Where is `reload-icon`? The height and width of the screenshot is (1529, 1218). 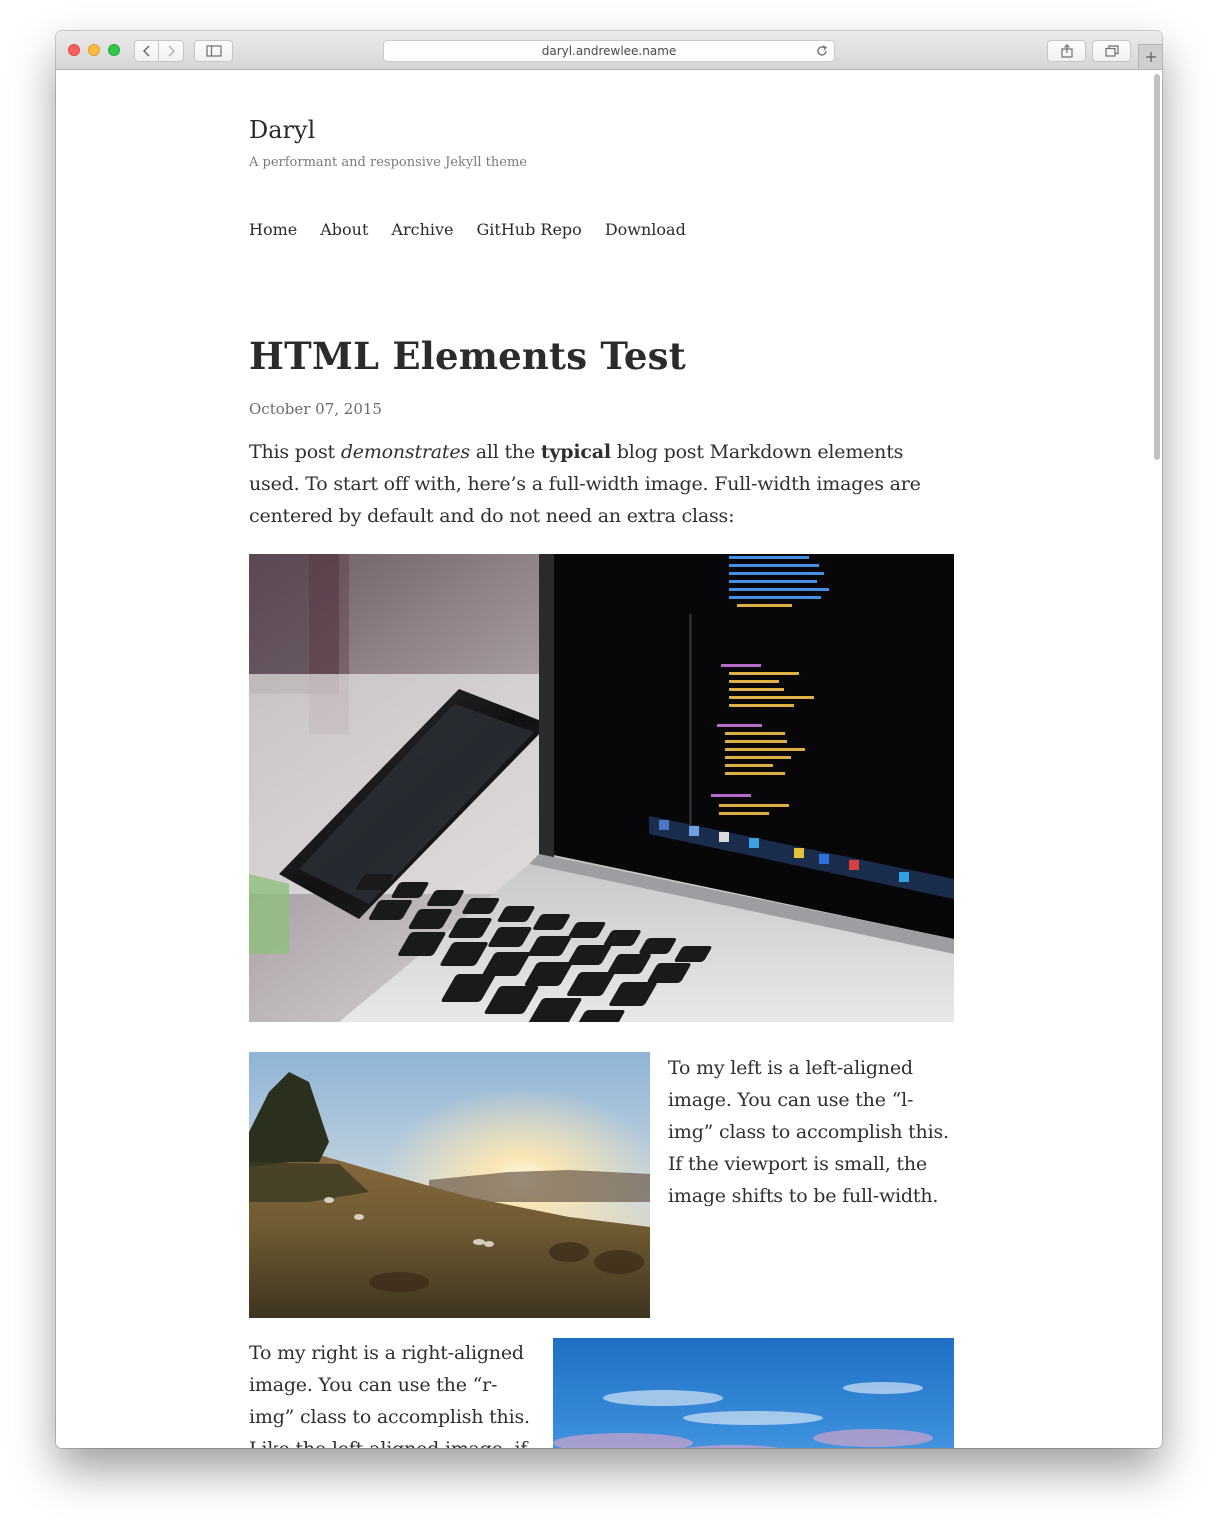 reload-icon is located at coordinates (822, 51).